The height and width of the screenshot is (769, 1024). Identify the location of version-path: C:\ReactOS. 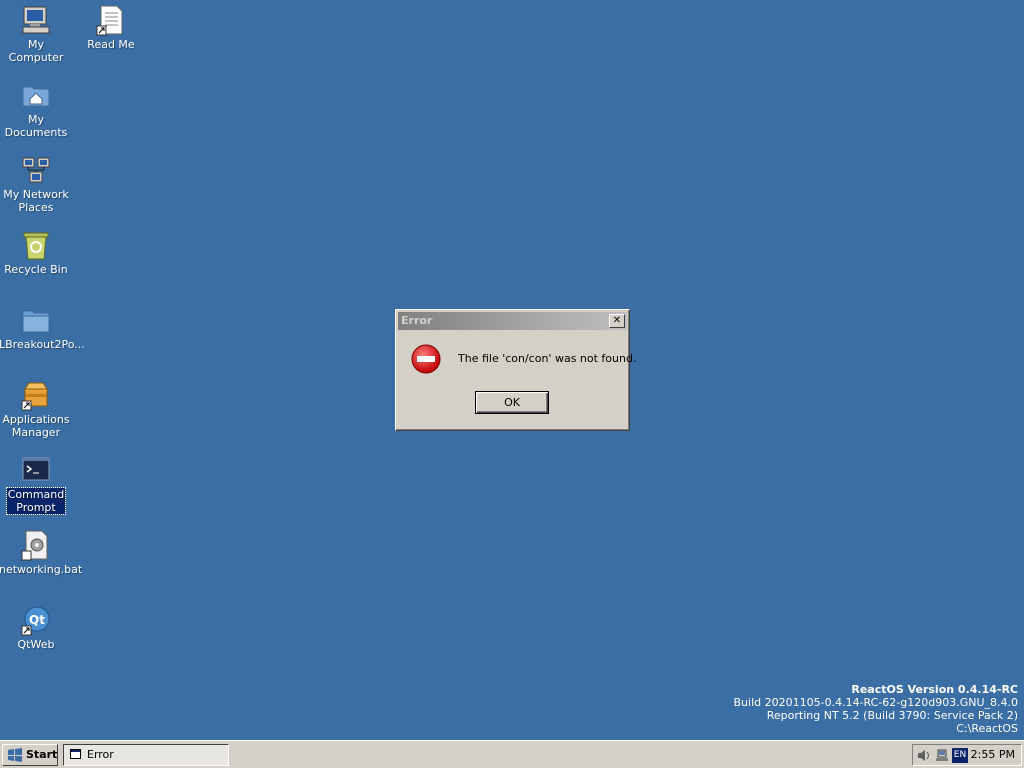
(987, 728).